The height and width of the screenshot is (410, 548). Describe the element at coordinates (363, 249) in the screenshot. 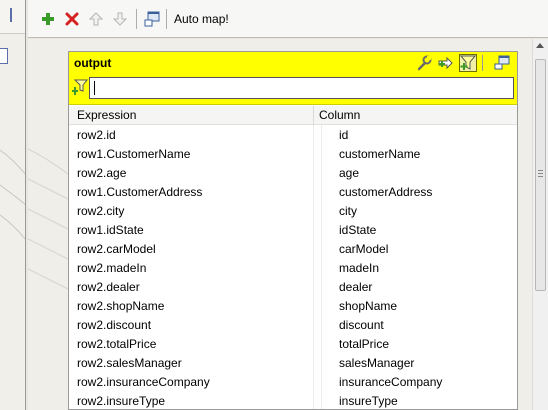

I see `column-cell: carModel` at that location.